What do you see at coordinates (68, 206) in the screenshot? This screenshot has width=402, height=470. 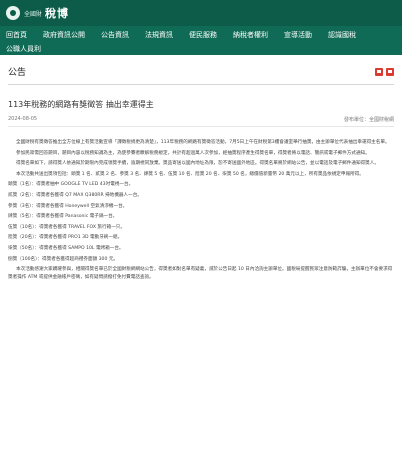 I see `prize-line: 參獎（3名）：得獎者各獲得 Honeywell 空氣清淨機一台。` at bounding box center [68, 206].